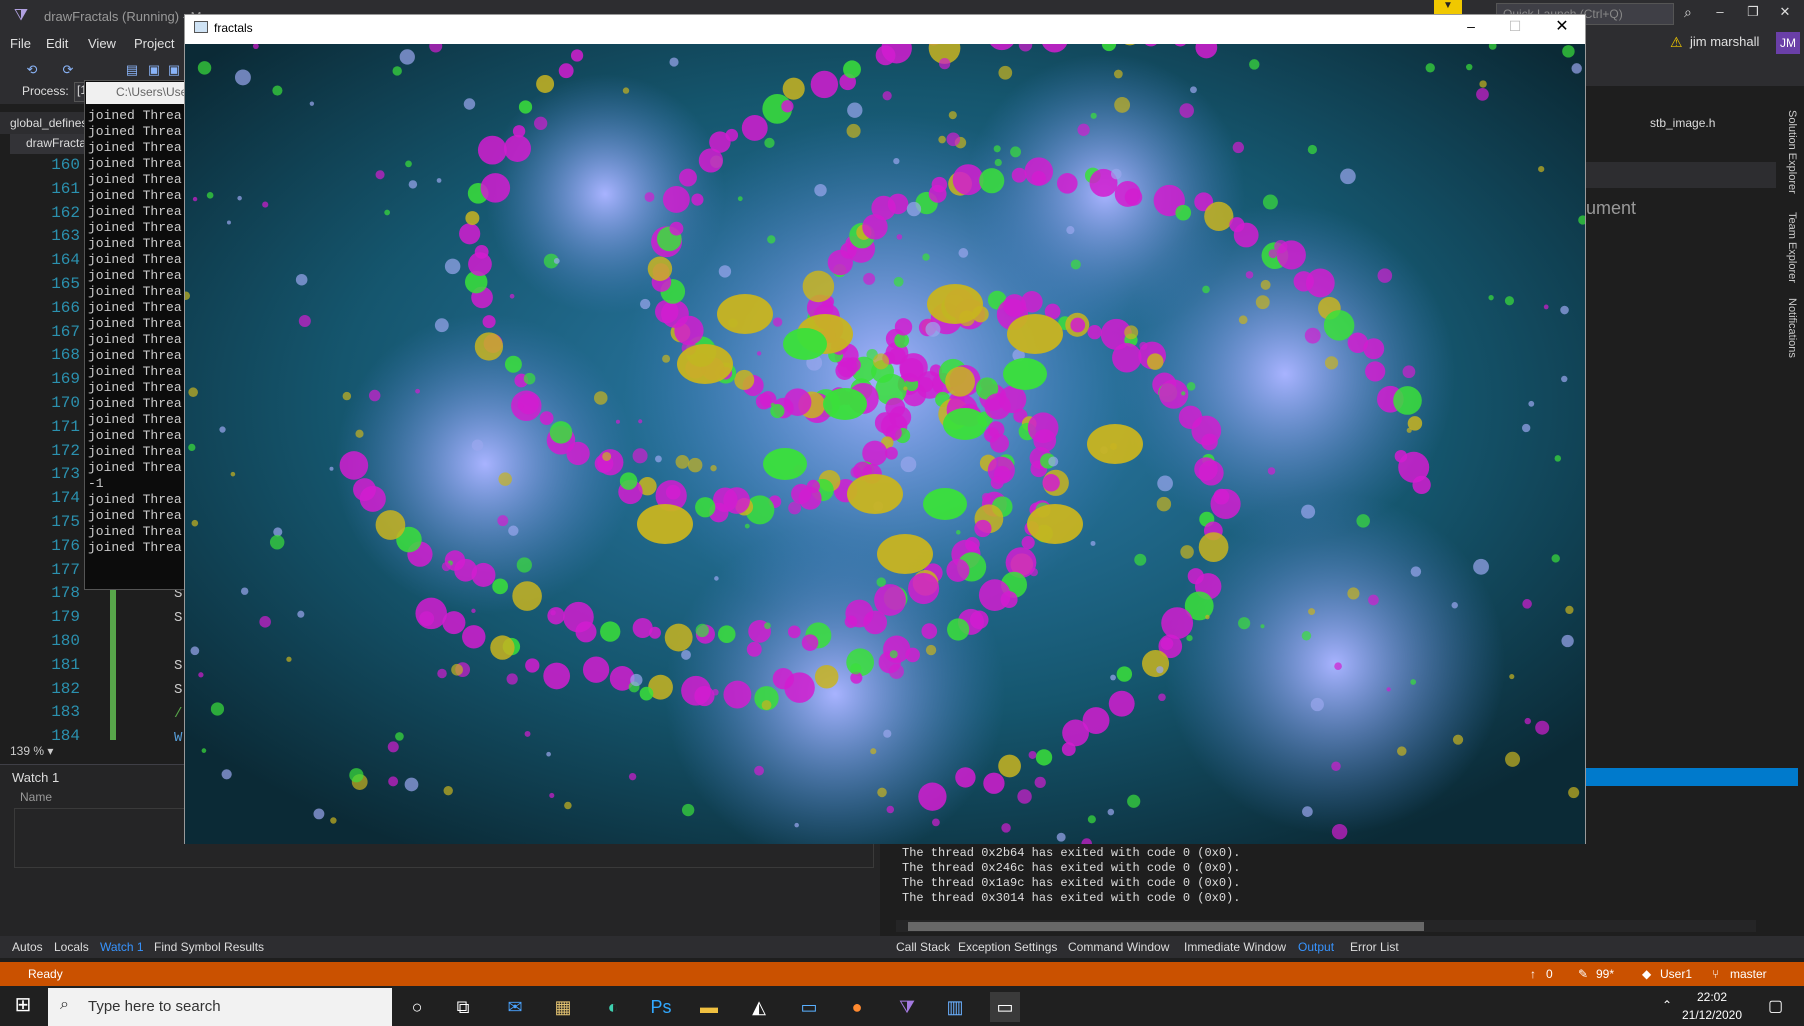 This screenshot has width=1804, height=1026. Describe the element at coordinates (759, 1007) in the screenshot. I see `unity-icon: ◭` at that location.